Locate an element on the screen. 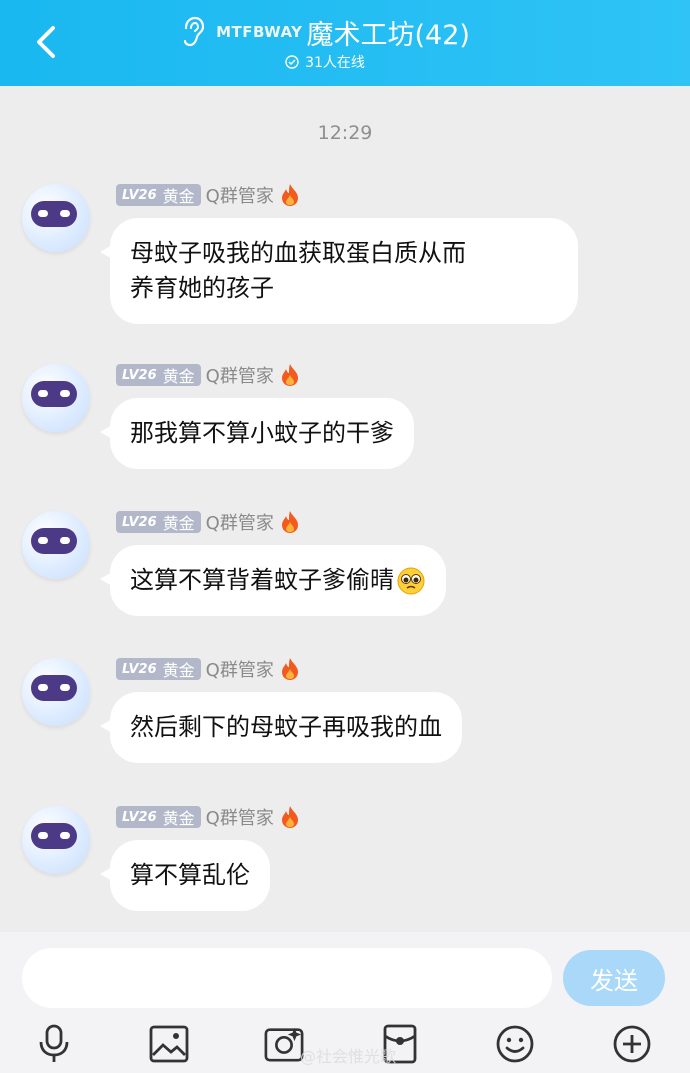 The width and height of the screenshot is (690, 1073). message-bubble: 然后剩下的母蚊子再吸我的血 is located at coordinates (281, 727).